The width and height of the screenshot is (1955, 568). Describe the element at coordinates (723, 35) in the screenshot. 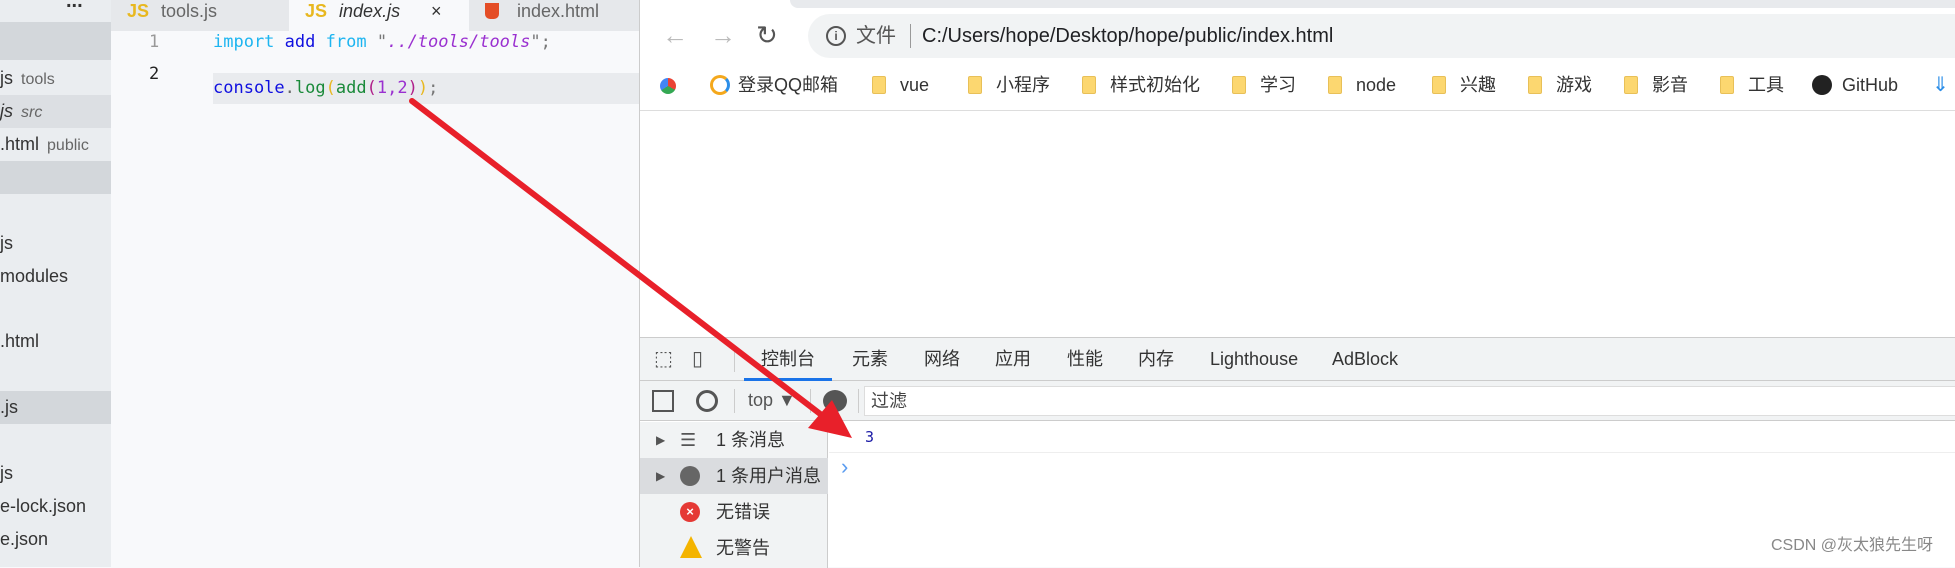

I see `forward-button: →` at that location.